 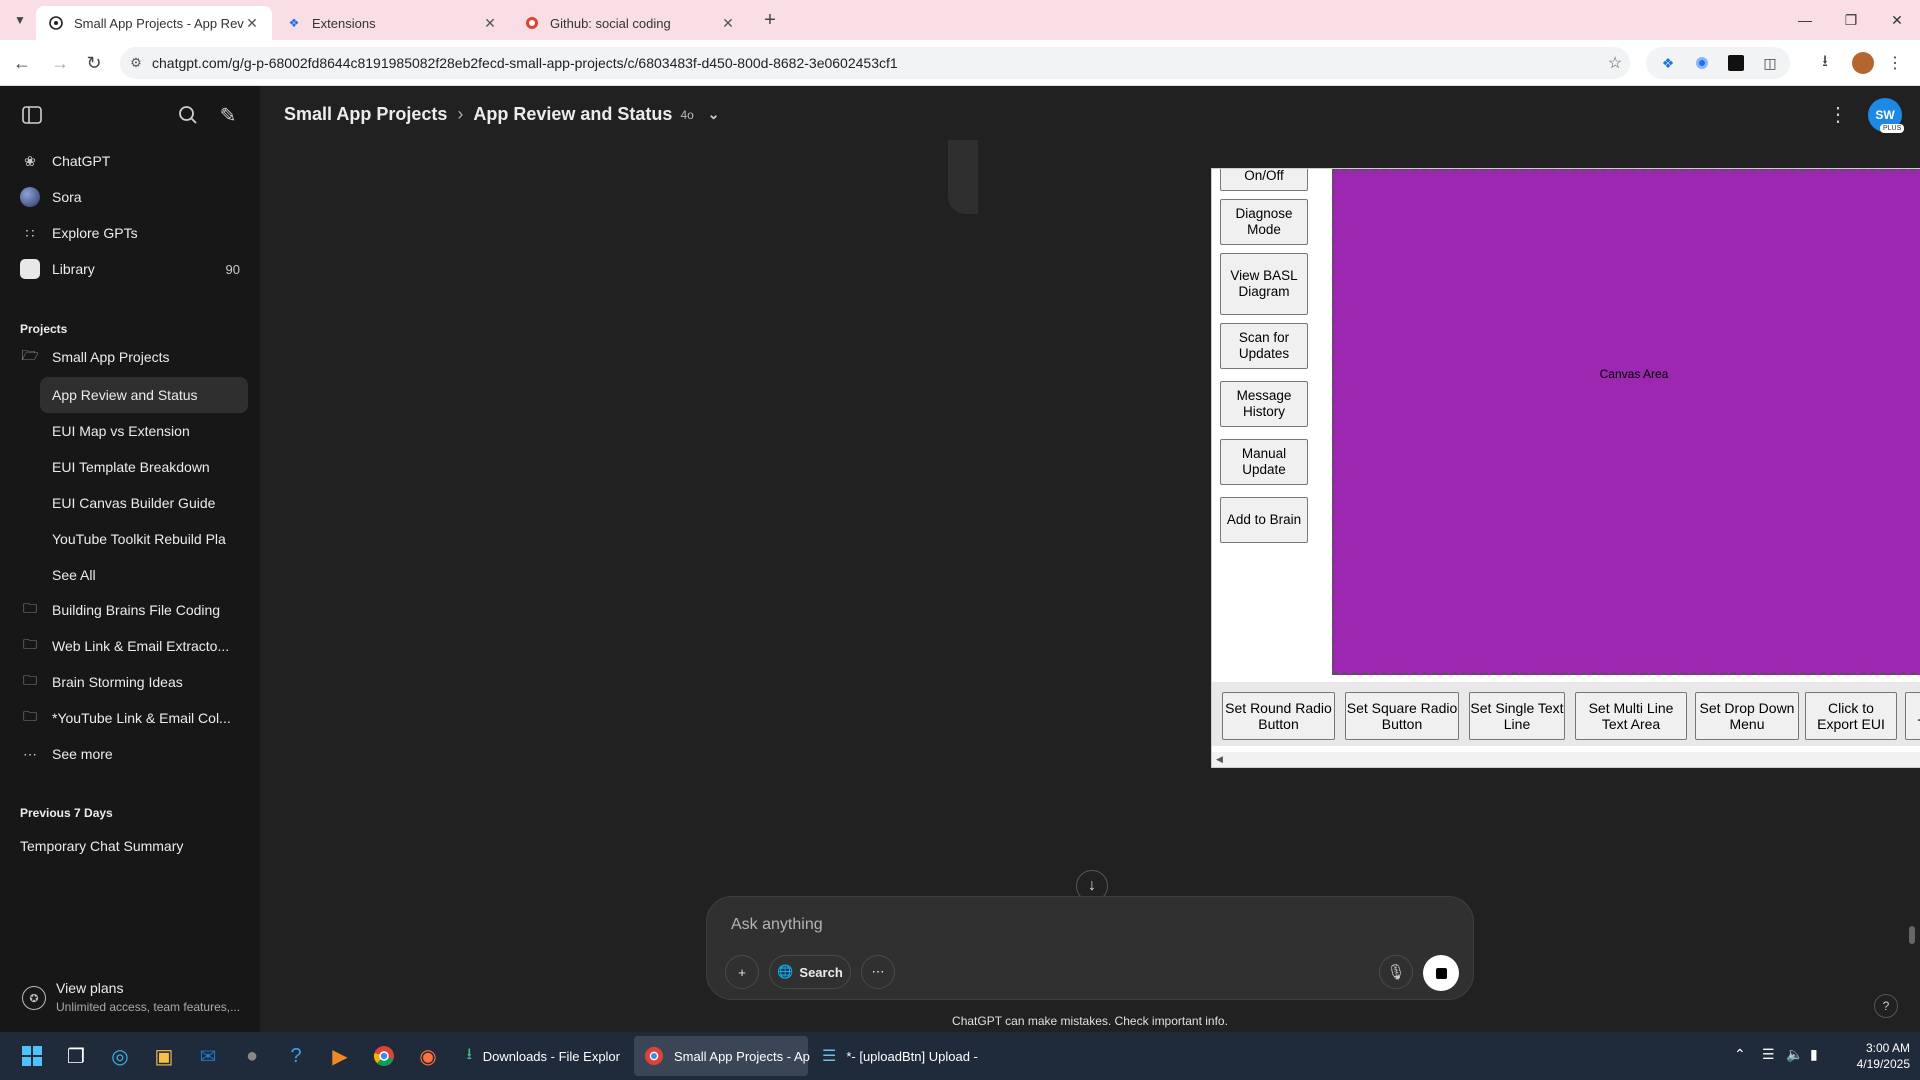 I want to click on scan-for-updates-button: Scan for Updates, so click(x=1264, y=346).